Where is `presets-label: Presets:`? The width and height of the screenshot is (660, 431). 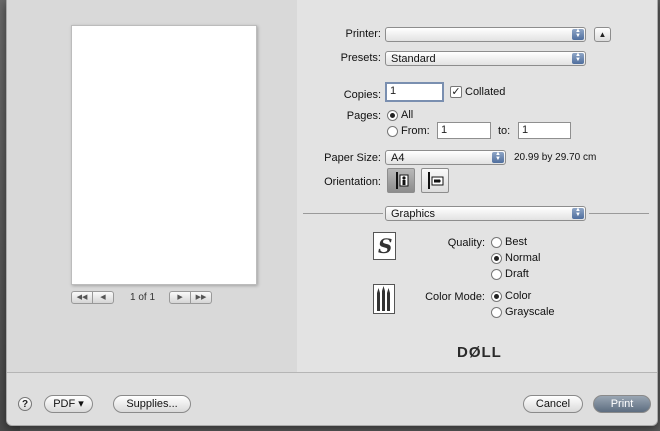
presets-label: Presets: is located at coordinates (360, 58).